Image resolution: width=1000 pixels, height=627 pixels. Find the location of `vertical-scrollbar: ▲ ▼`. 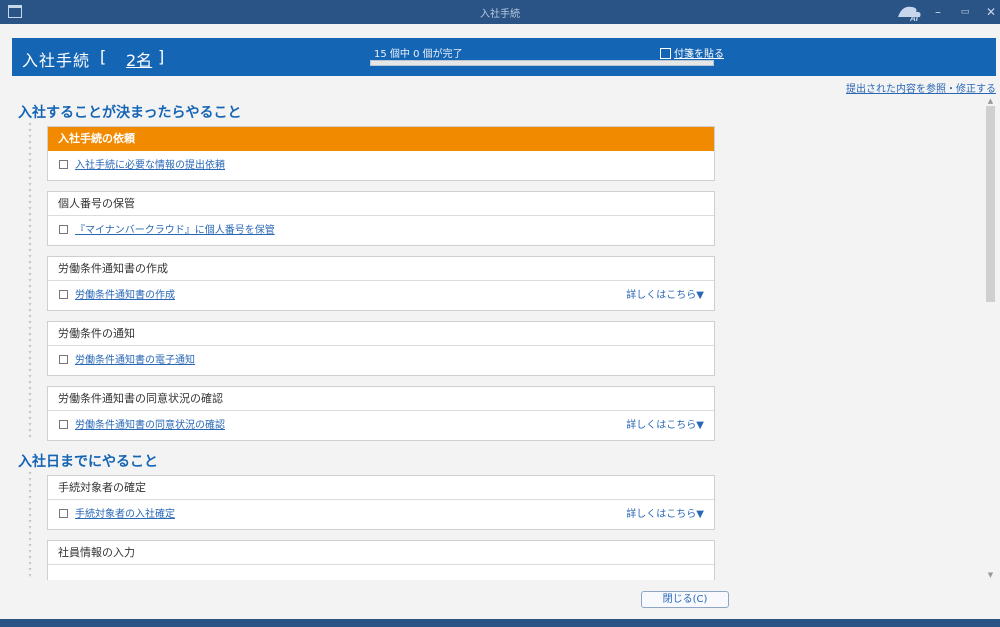

vertical-scrollbar: ▲ ▼ is located at coordinates (990, 338).